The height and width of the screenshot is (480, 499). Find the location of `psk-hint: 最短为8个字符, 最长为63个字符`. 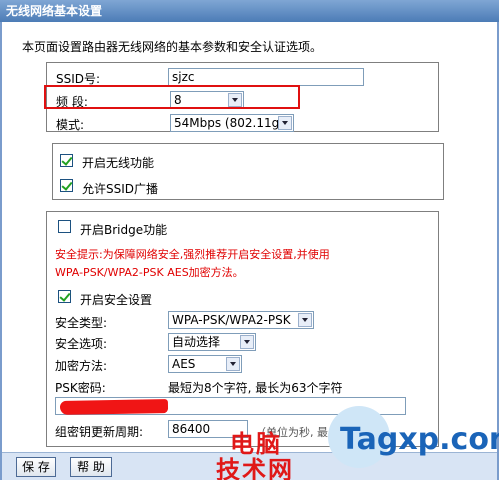

psk-hint: 最短为8个字符, 最长为63个字符 is located at coordinates (255, 388).